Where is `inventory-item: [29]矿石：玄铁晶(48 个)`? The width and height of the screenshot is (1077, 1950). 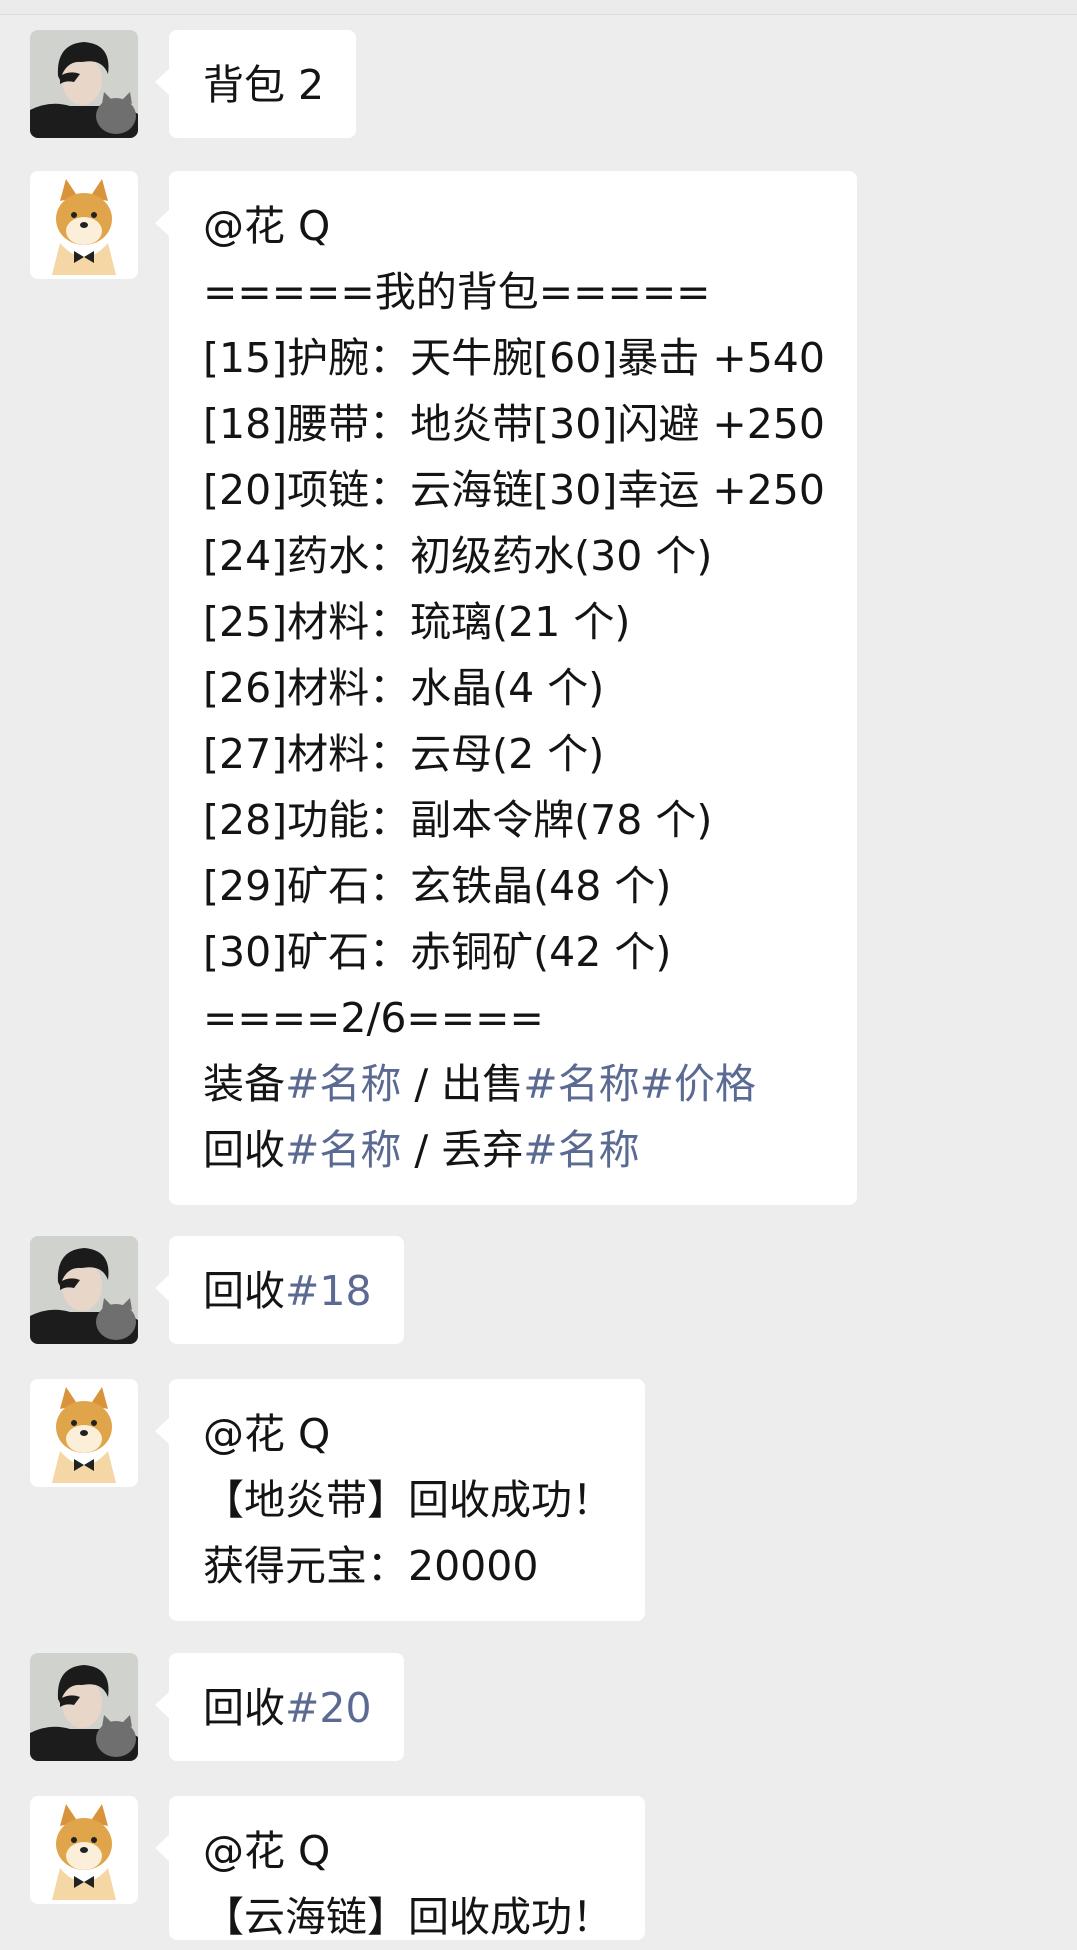 inventory-item: [29]矿石：玄铁晶(48 个) is located at coordinates (514, 886).